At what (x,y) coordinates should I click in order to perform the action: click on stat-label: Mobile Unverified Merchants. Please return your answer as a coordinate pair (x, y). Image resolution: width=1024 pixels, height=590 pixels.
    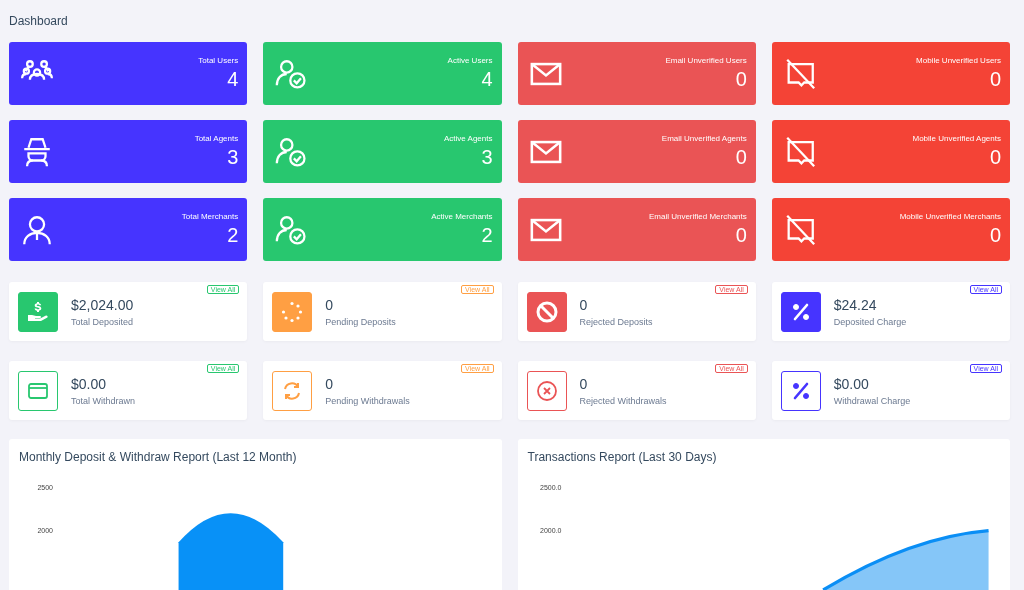
    Looking at the image, I should click on (950, 216).